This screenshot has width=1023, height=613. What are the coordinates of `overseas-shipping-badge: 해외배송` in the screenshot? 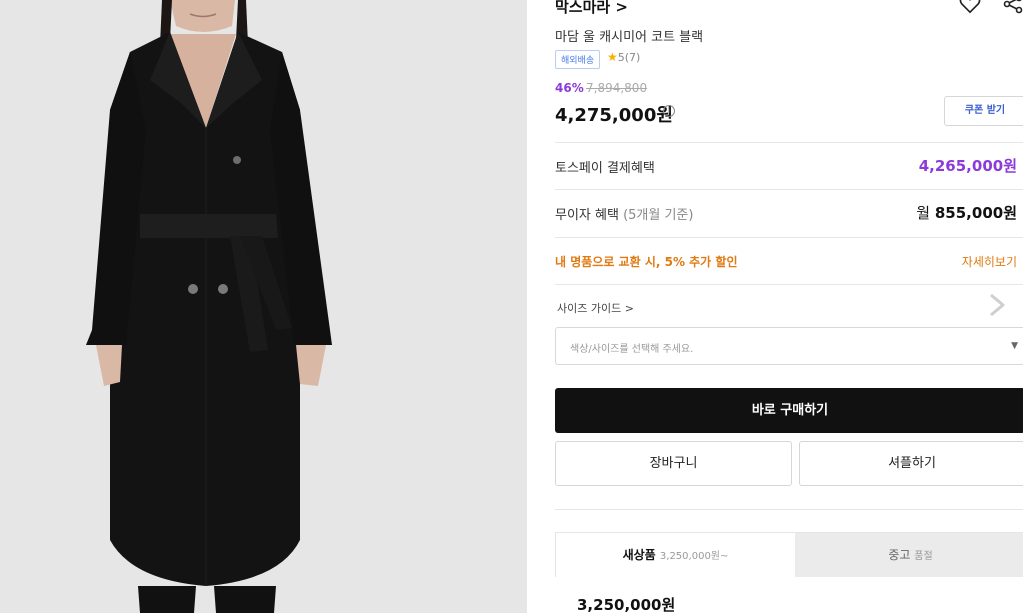 It's located at (578, 59).